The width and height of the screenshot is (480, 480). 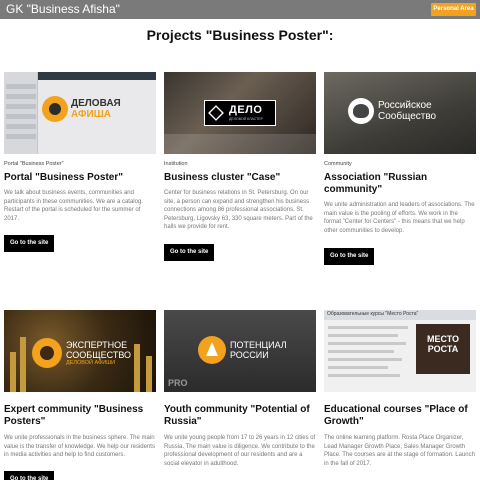 What do you see at coordinates (21, 113) in the screenshot?
I see `sidebar-panel` at bounding box center [21, 113].